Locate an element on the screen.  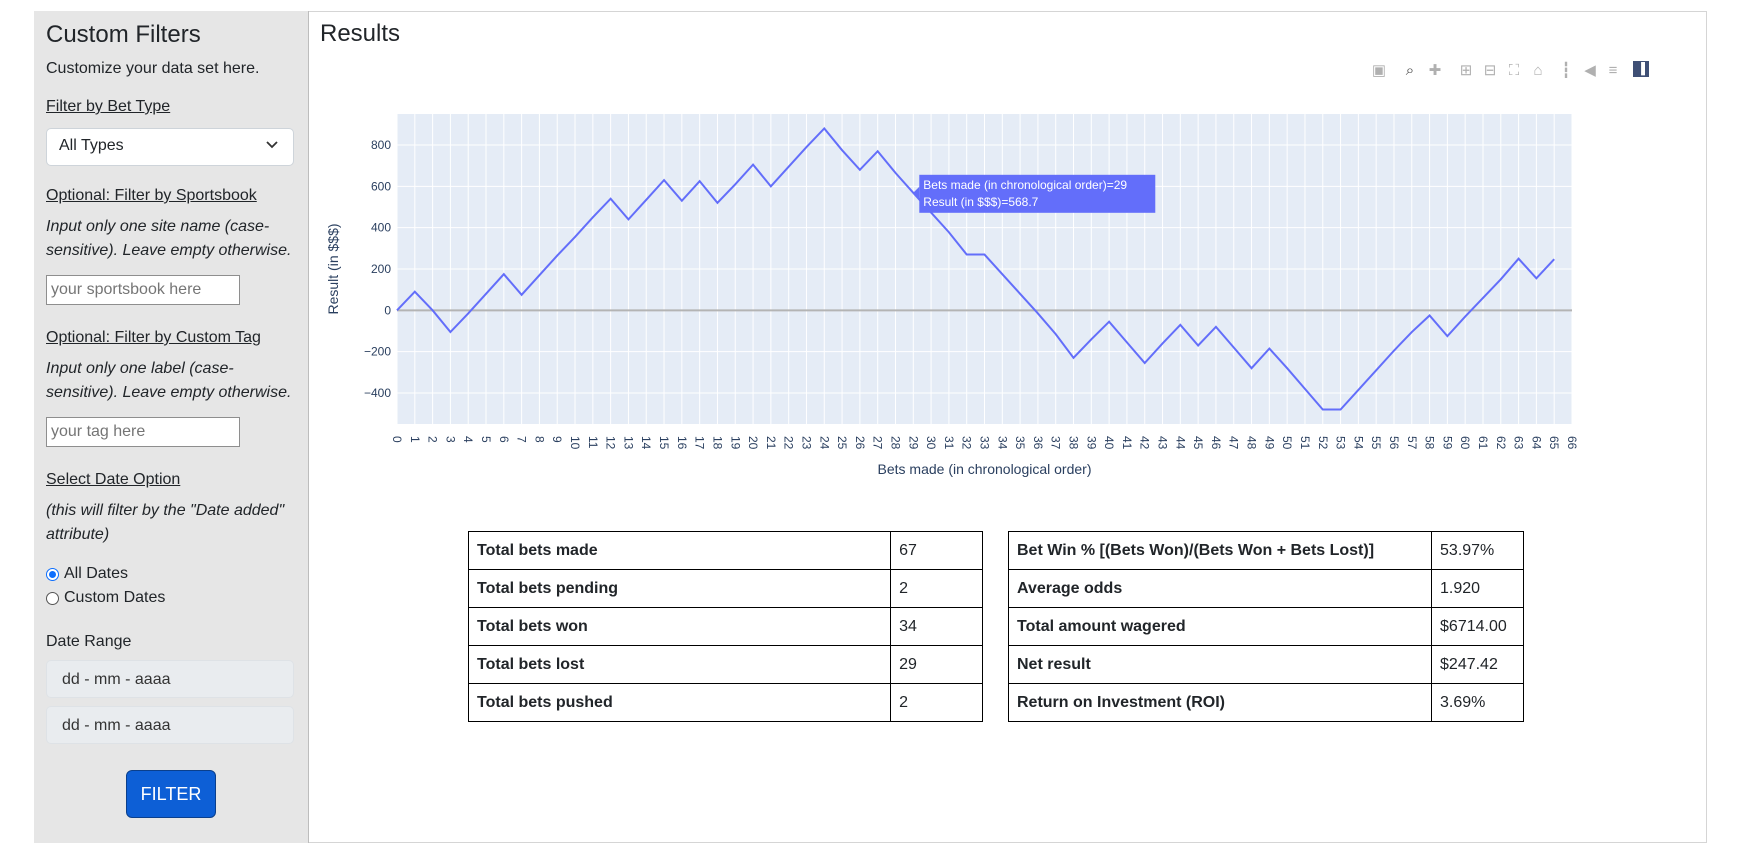
end-date-input: dd - mm - aaaa is located at coordinates (170, 725).